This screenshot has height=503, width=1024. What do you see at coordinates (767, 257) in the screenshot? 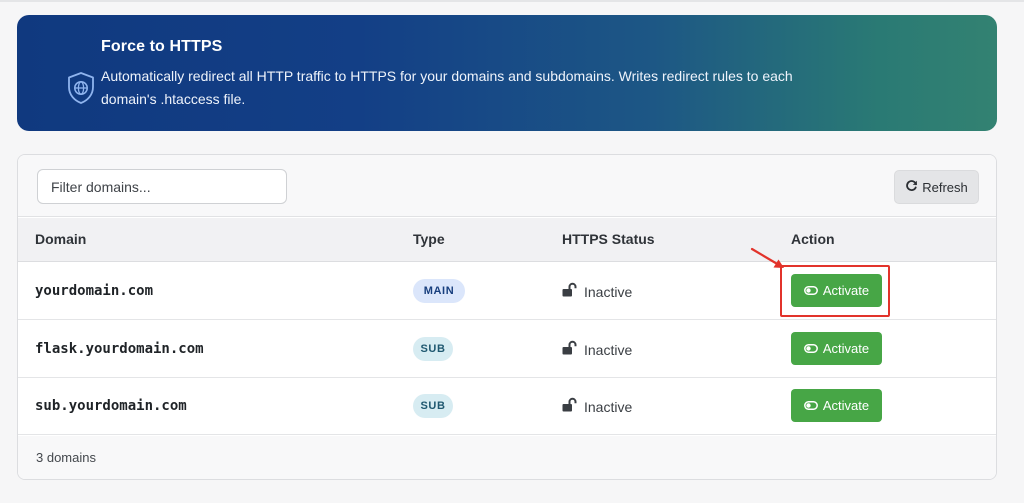
I see `annotation-arrow-icon` at bounding box center [767, 257].